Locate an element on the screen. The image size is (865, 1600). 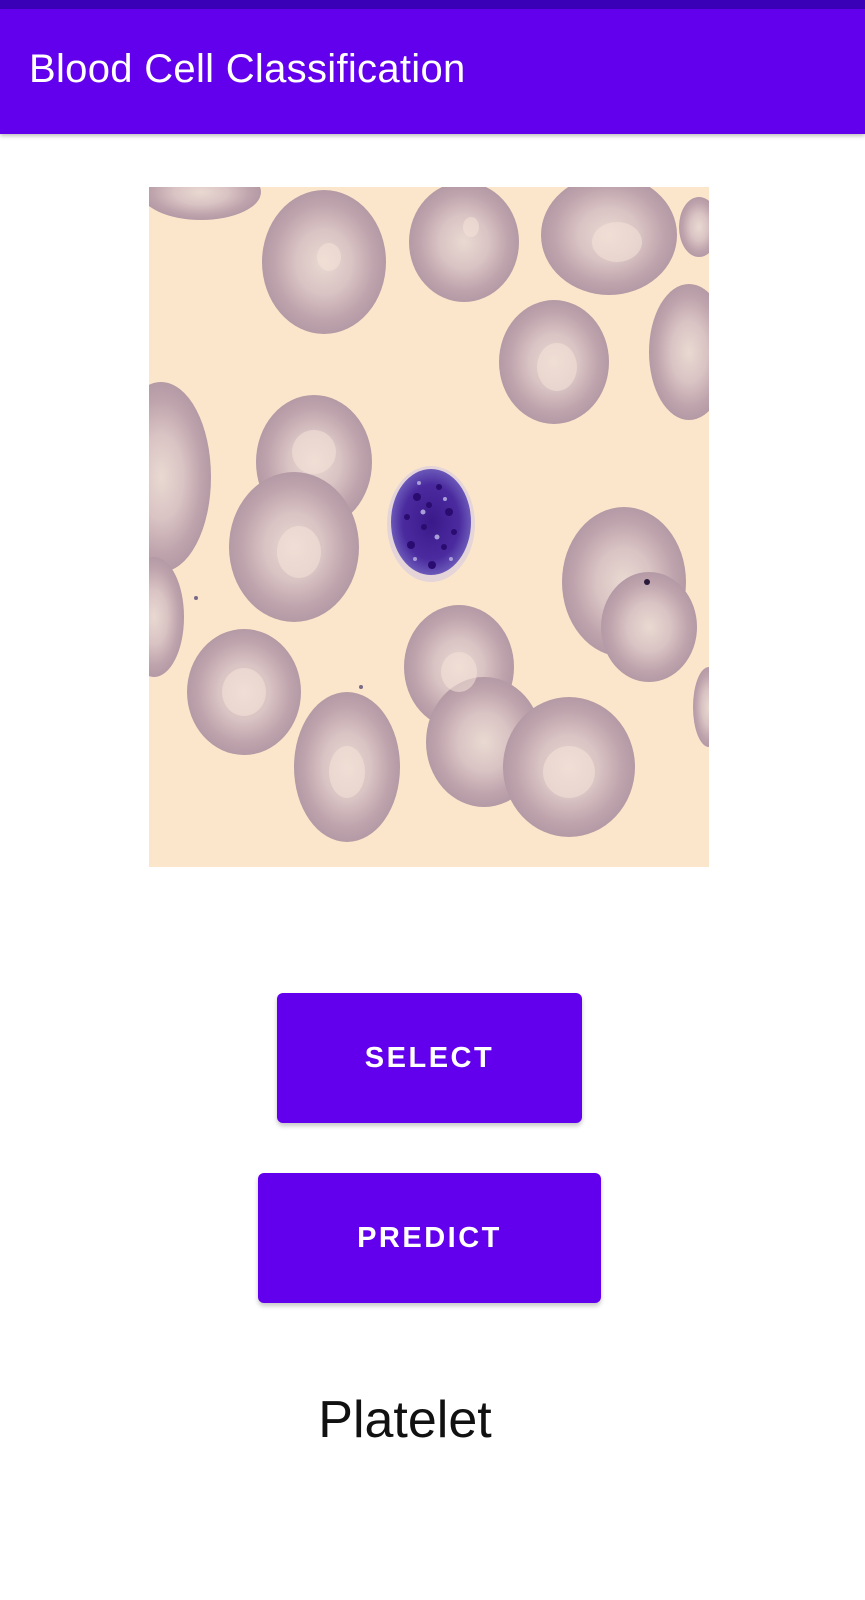
app-bar: Blood Cell Classification is located at coordinates (432, 71).